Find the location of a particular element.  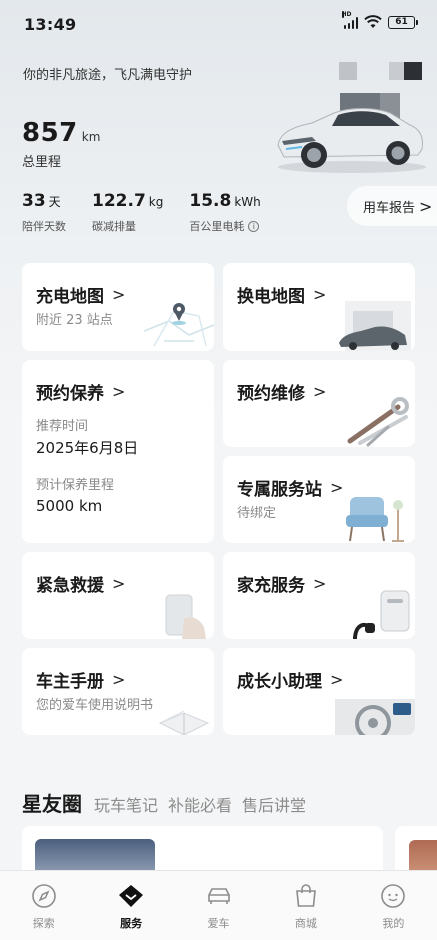

bottom-tab-bar: 探索 服务 爱车 商城 我的 is located at coordinates (218, 905).